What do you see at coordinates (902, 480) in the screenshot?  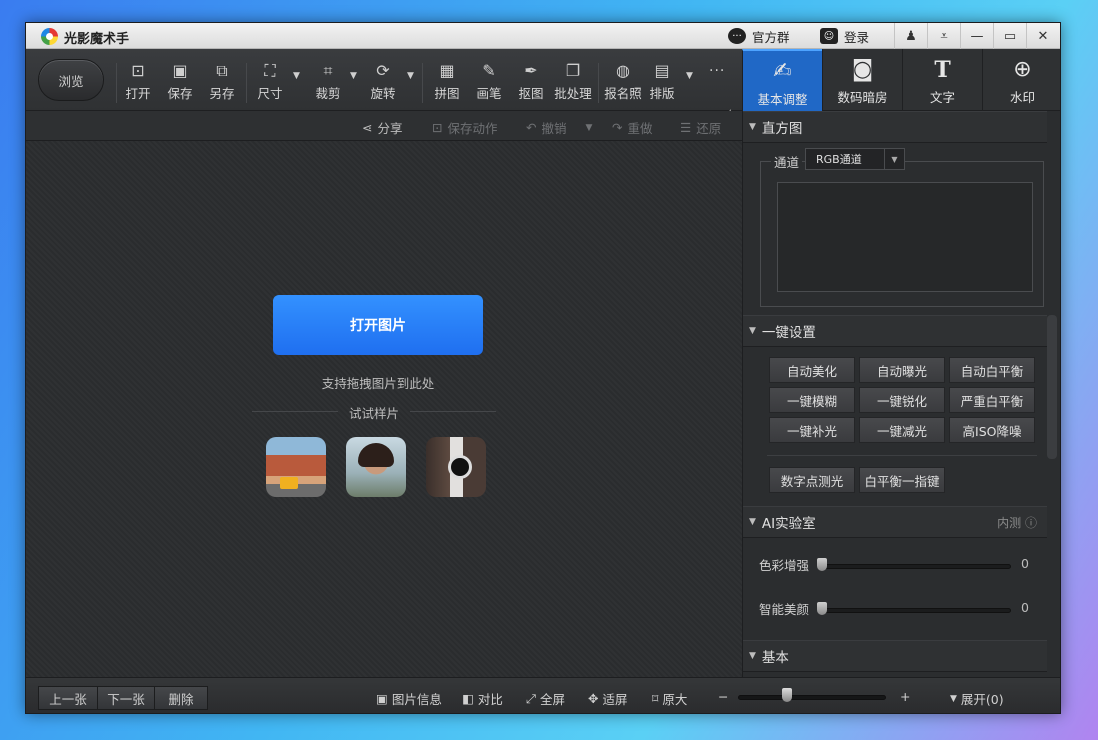 I see `white-balance-picker-button: 白平衡一指键` at bounding box center [902, 480].